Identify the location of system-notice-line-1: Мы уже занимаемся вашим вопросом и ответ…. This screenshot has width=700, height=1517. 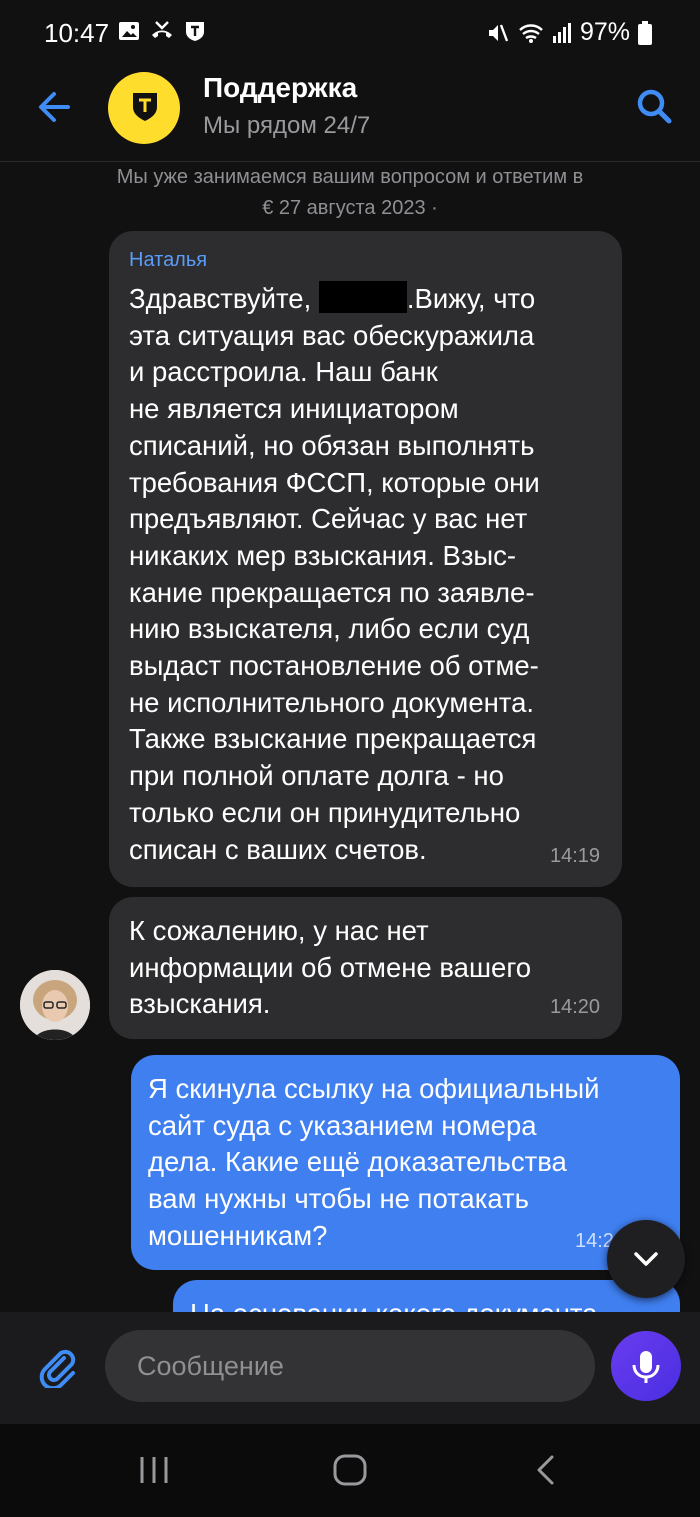
(350, 177).